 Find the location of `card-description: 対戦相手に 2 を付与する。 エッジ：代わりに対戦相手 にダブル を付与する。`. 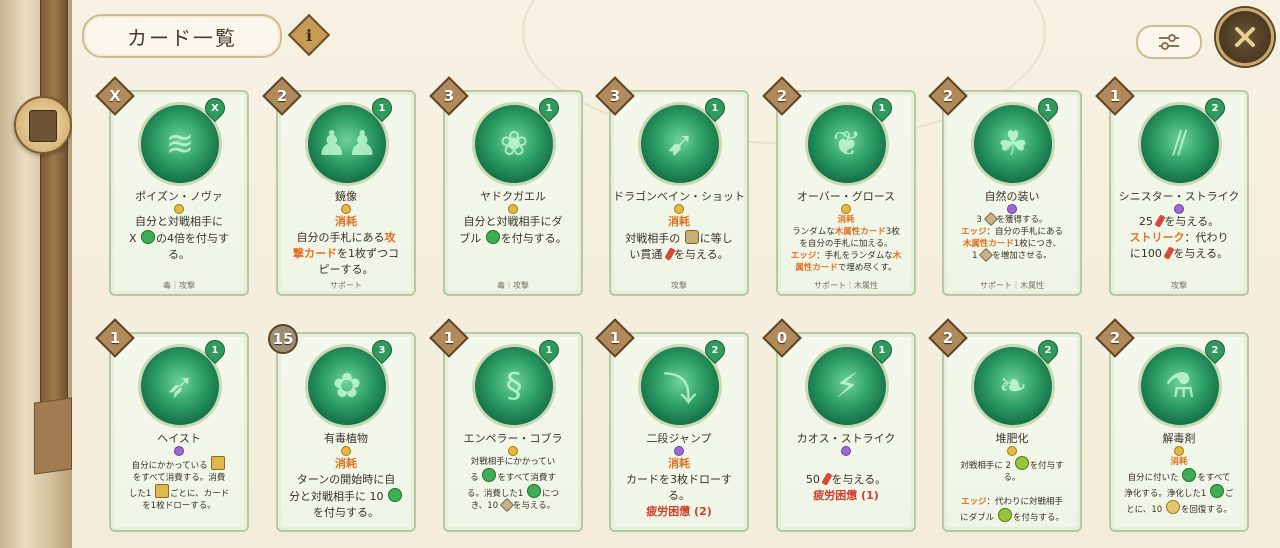

card-description: 対戦相手に 2 を付与する。 エッジ：代わりに対戦相手 にダブル を付与する。 is located at coordinates (1012, 490).